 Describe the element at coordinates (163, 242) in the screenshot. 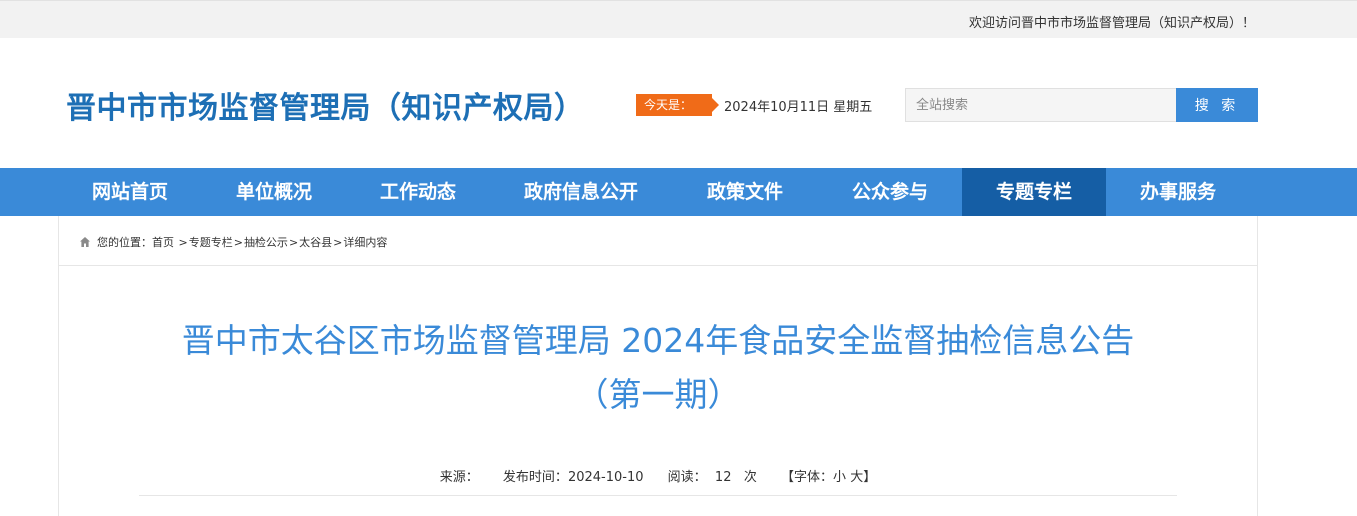

I see `breadcrumb-home: 首页` at that location.